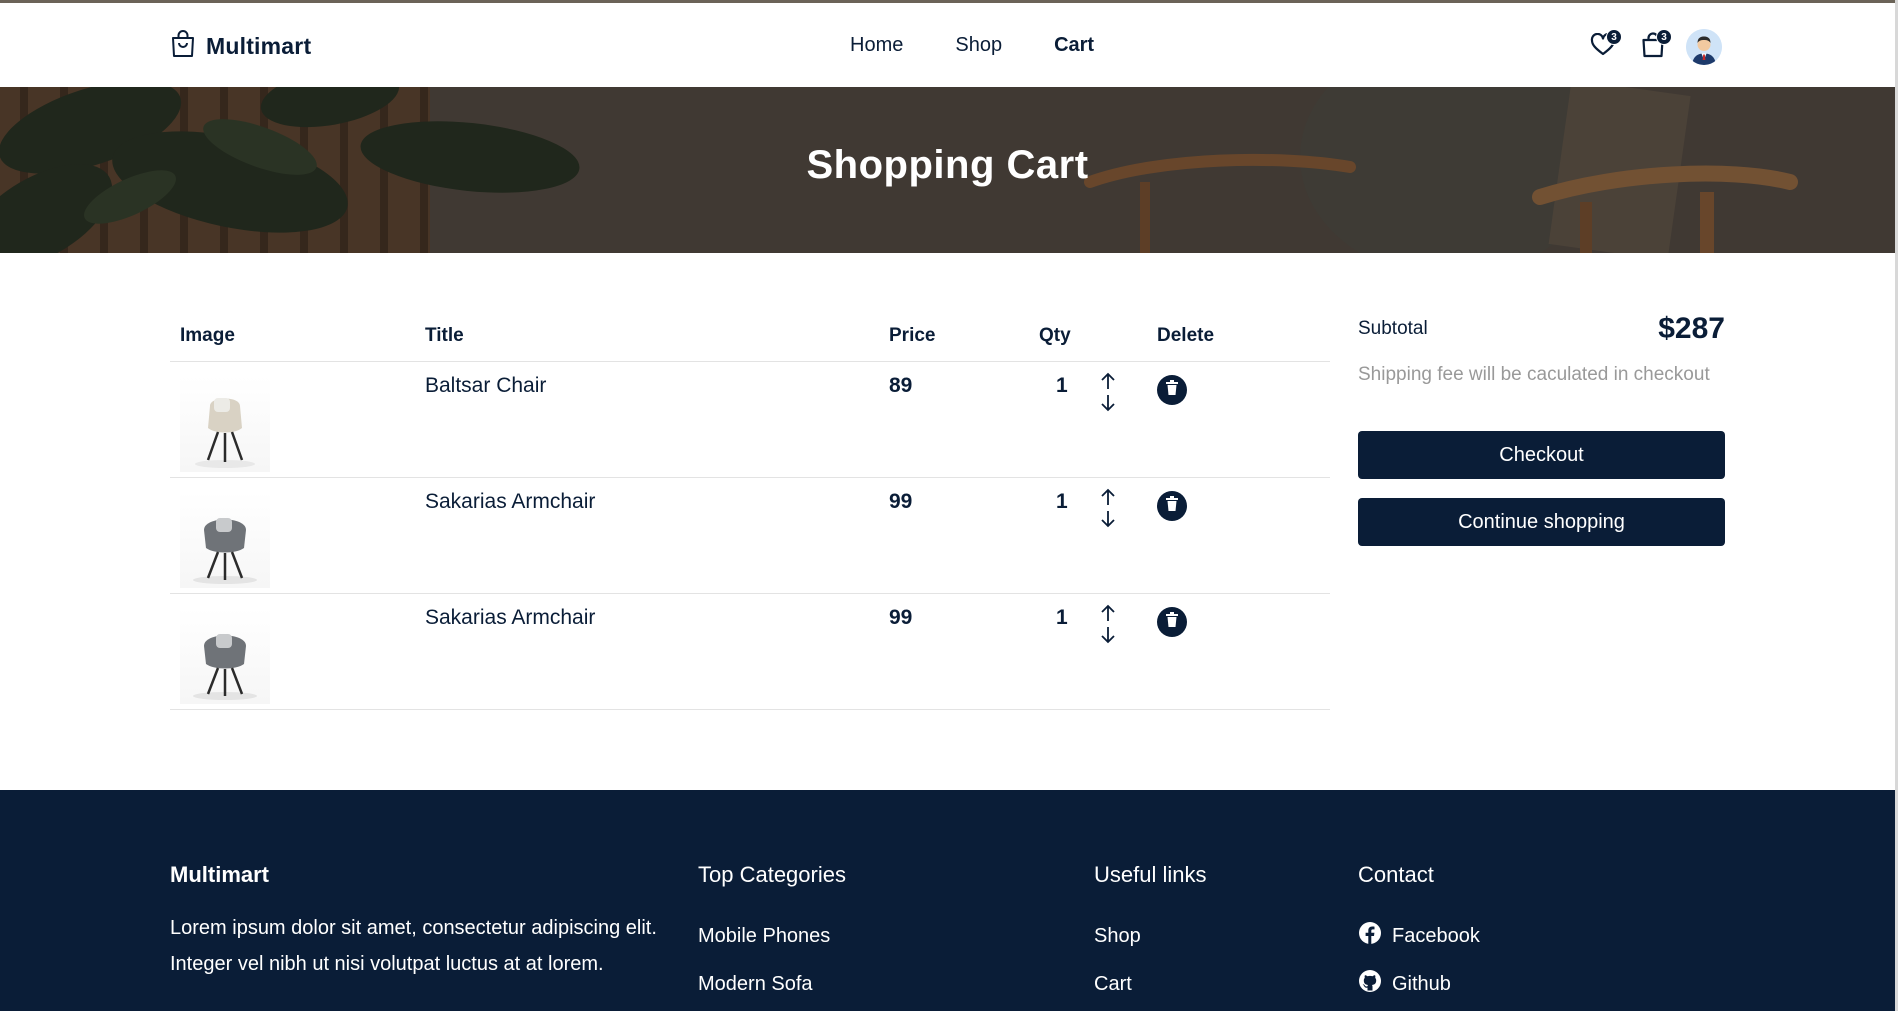 Image resolution: width=1898 pixels, height=1011 pixels. What do you see at coordinates (1541, 329) in the screenshot?
I see `subtotal-row: Subtotal $287` at bounding box center [1541, 329].